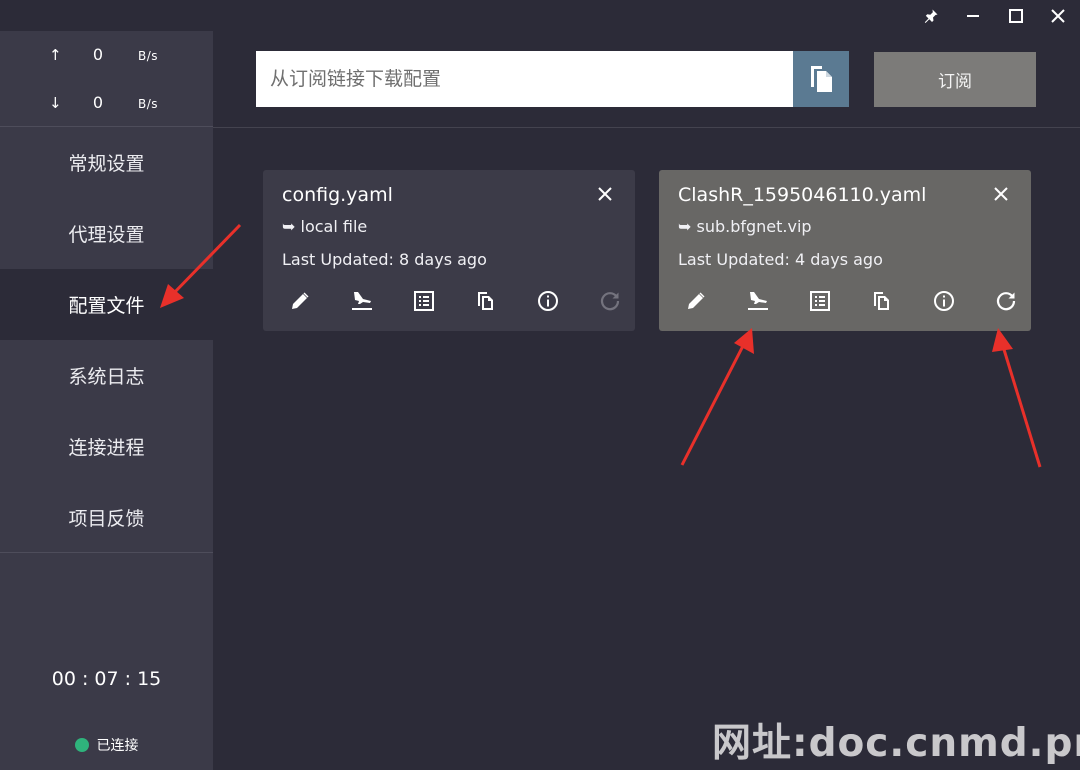 The width and height of the screenshot is (1080, 770). I want to click on profile-source: ➥ sub.bfgnet.vip, so click(745, 226).